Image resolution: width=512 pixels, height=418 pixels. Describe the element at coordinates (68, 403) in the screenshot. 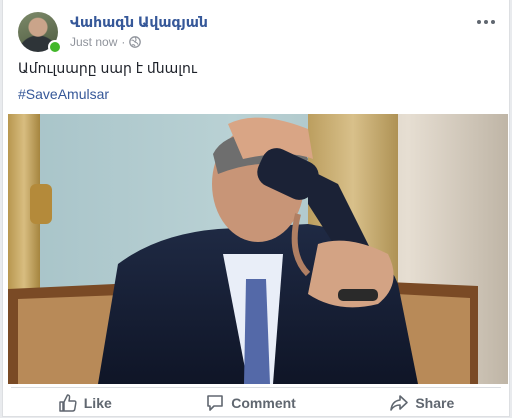

I see `thumbs-up-icon` at that location.